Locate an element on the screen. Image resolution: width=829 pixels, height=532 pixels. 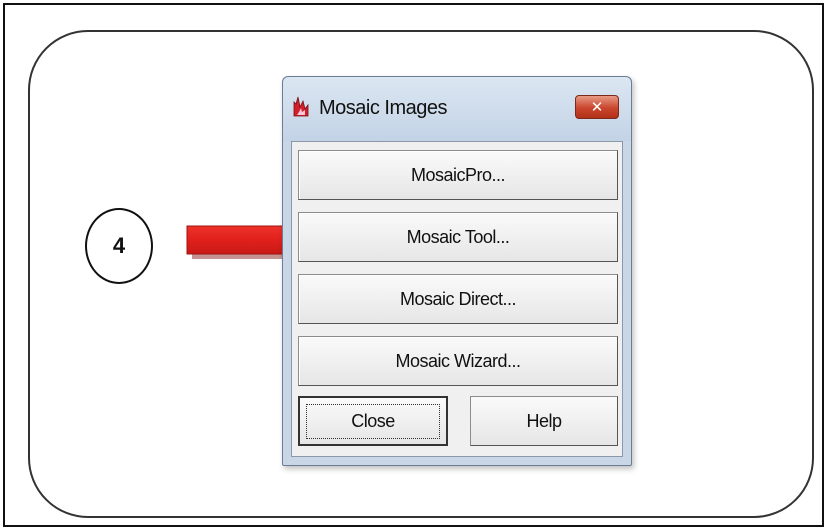
titlebar-close-button: ✕ is located at coordinates (597, 107).